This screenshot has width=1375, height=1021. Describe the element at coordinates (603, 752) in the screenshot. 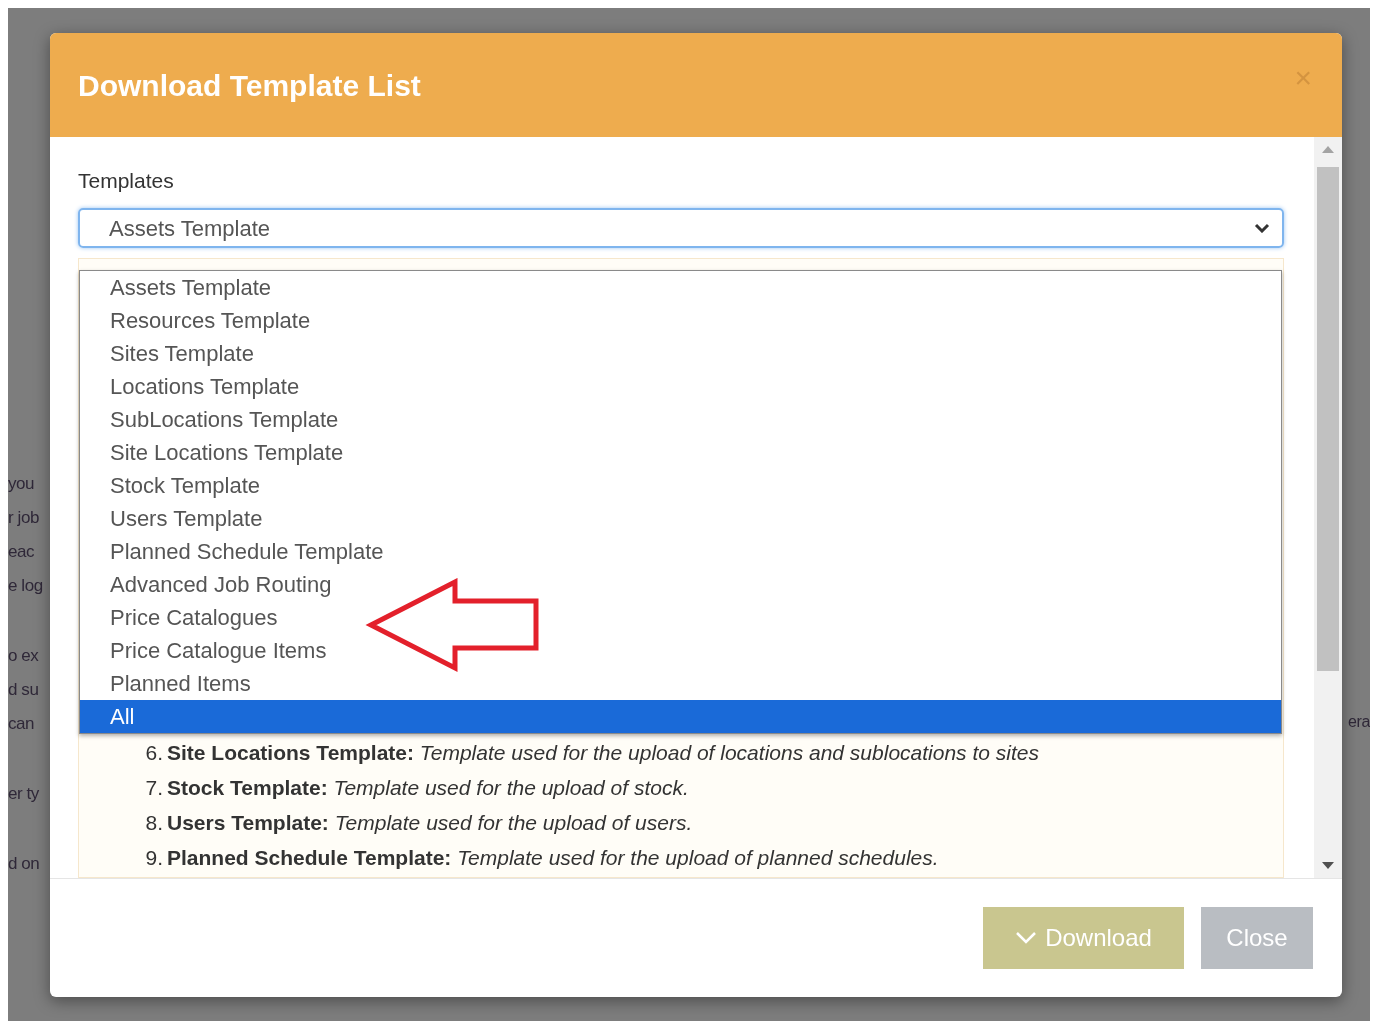

I see `description-text: Site Locations Template: Template used for the upload of locations and sublocations to sites` at that location.